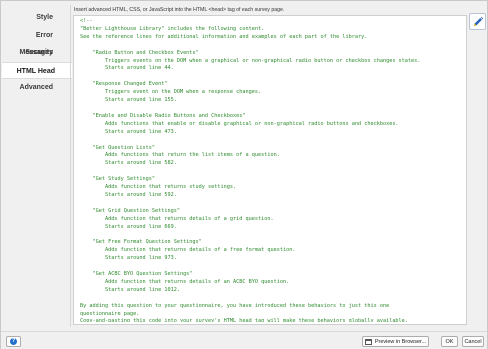 The width and height of the screenshot is (488, 349). I want to click on code-line: "Response Changed Event", so click(124, 84).